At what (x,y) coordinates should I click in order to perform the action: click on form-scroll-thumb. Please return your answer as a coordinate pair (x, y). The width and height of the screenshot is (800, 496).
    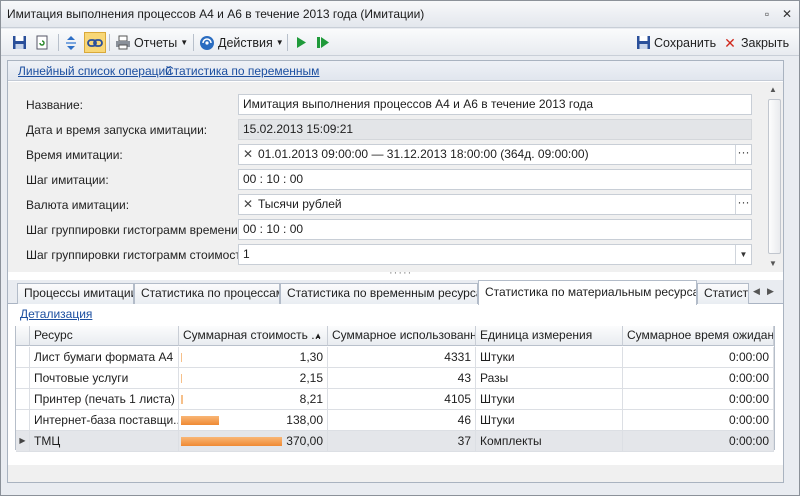
    Looking at the image, I should click on (774, 176).